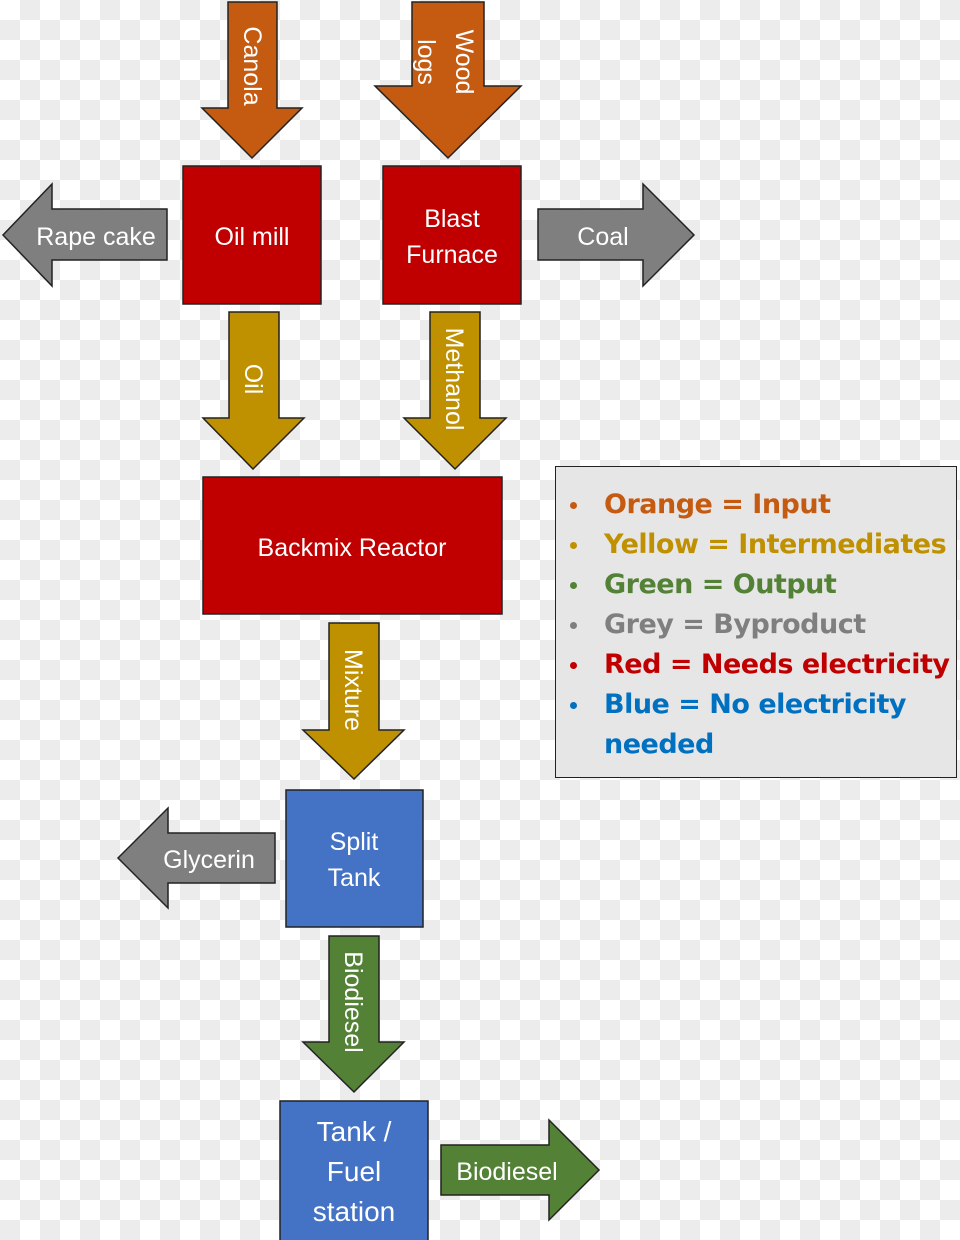  I want to click on blast-furnace-label-1: Blast, so click(452, 219).